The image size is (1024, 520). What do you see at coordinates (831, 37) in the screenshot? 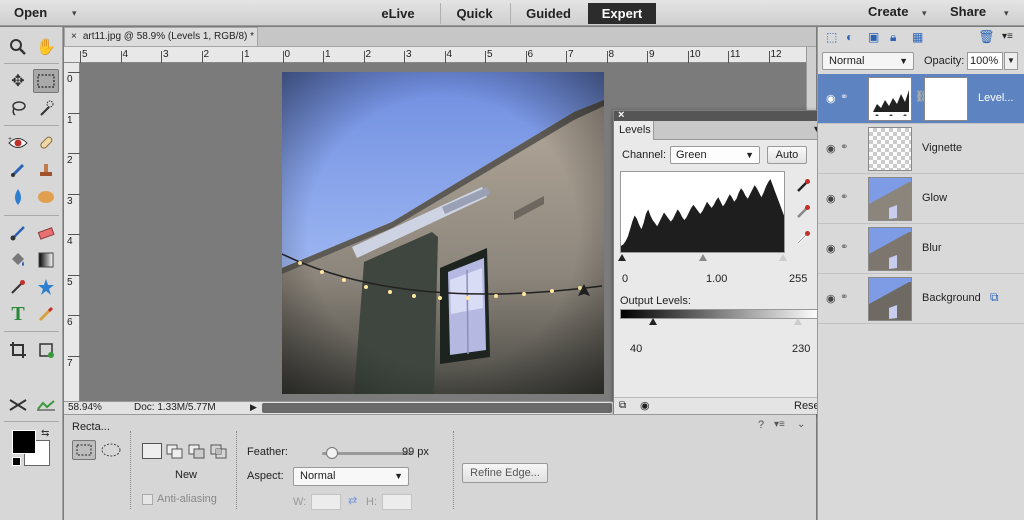
I see `new-layer-icon: ⬚` at bounding box center [831, 37].